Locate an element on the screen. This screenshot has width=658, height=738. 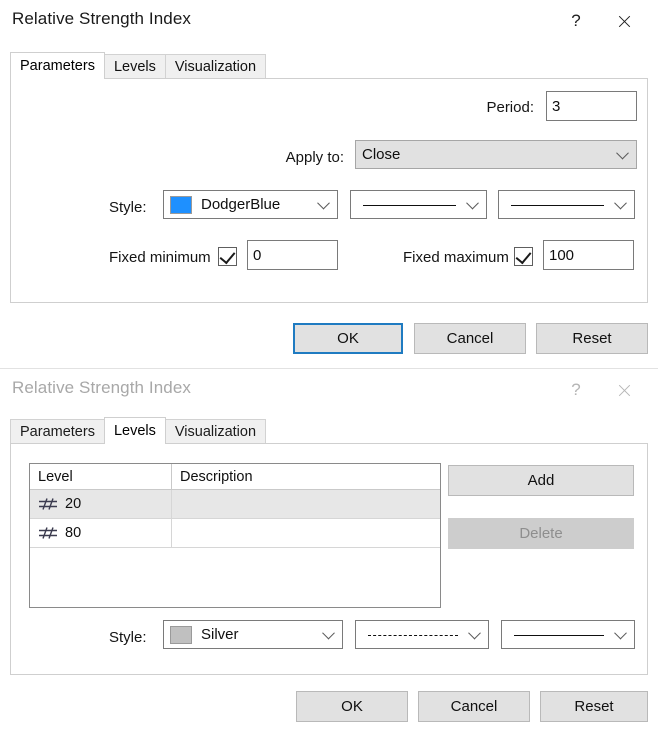
titlebar-active: Relative Strength Index ? is located at coordinates (329, 22).